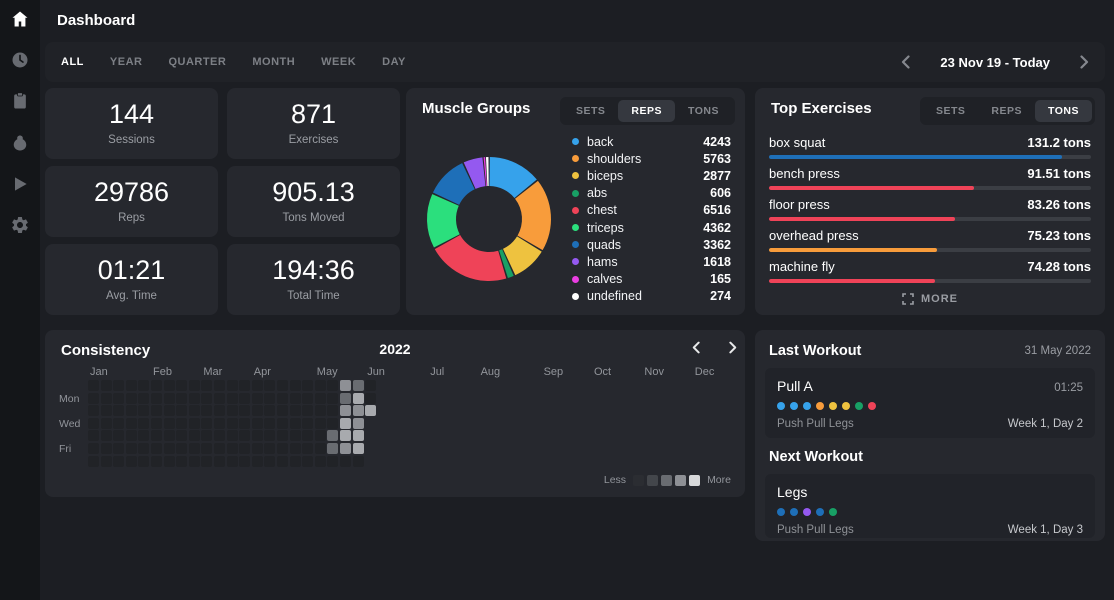 The width and height of the screenshot is (1114, 600). I want to click on workout-name: Pull A, so click(795, 386).